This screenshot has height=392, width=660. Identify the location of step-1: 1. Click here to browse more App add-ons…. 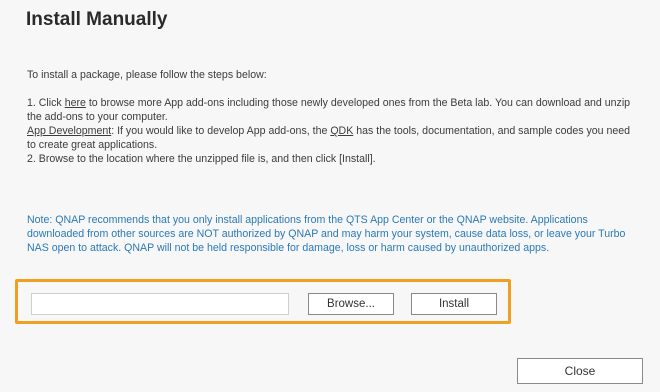
(333, 110).